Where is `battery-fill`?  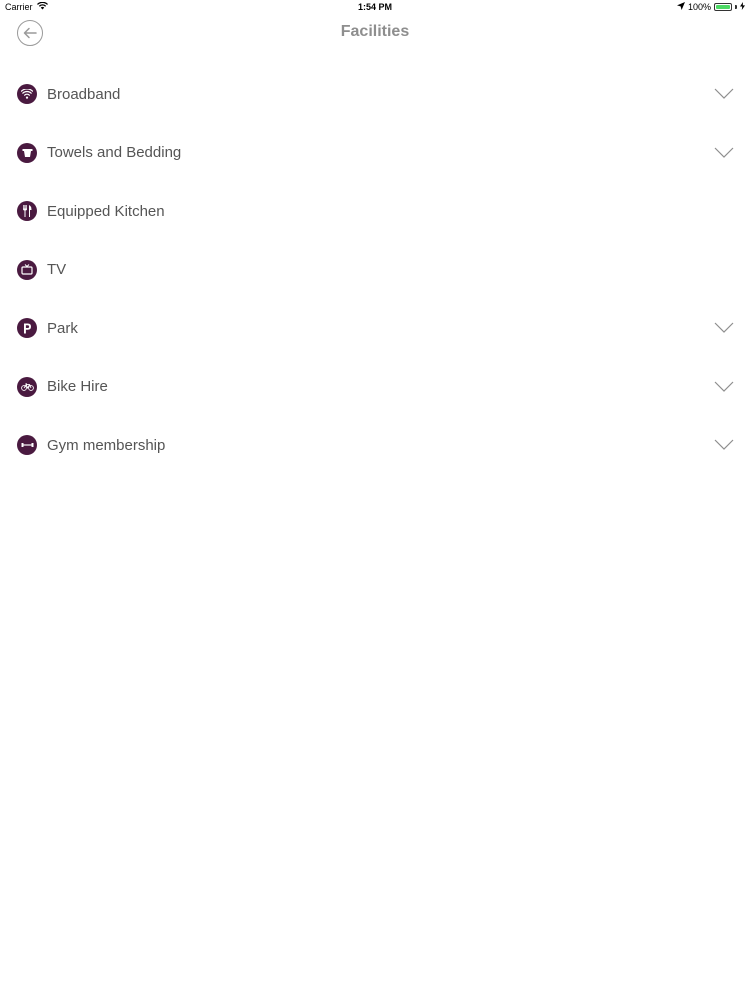 battery-fill is located at coordinates (723, 7).